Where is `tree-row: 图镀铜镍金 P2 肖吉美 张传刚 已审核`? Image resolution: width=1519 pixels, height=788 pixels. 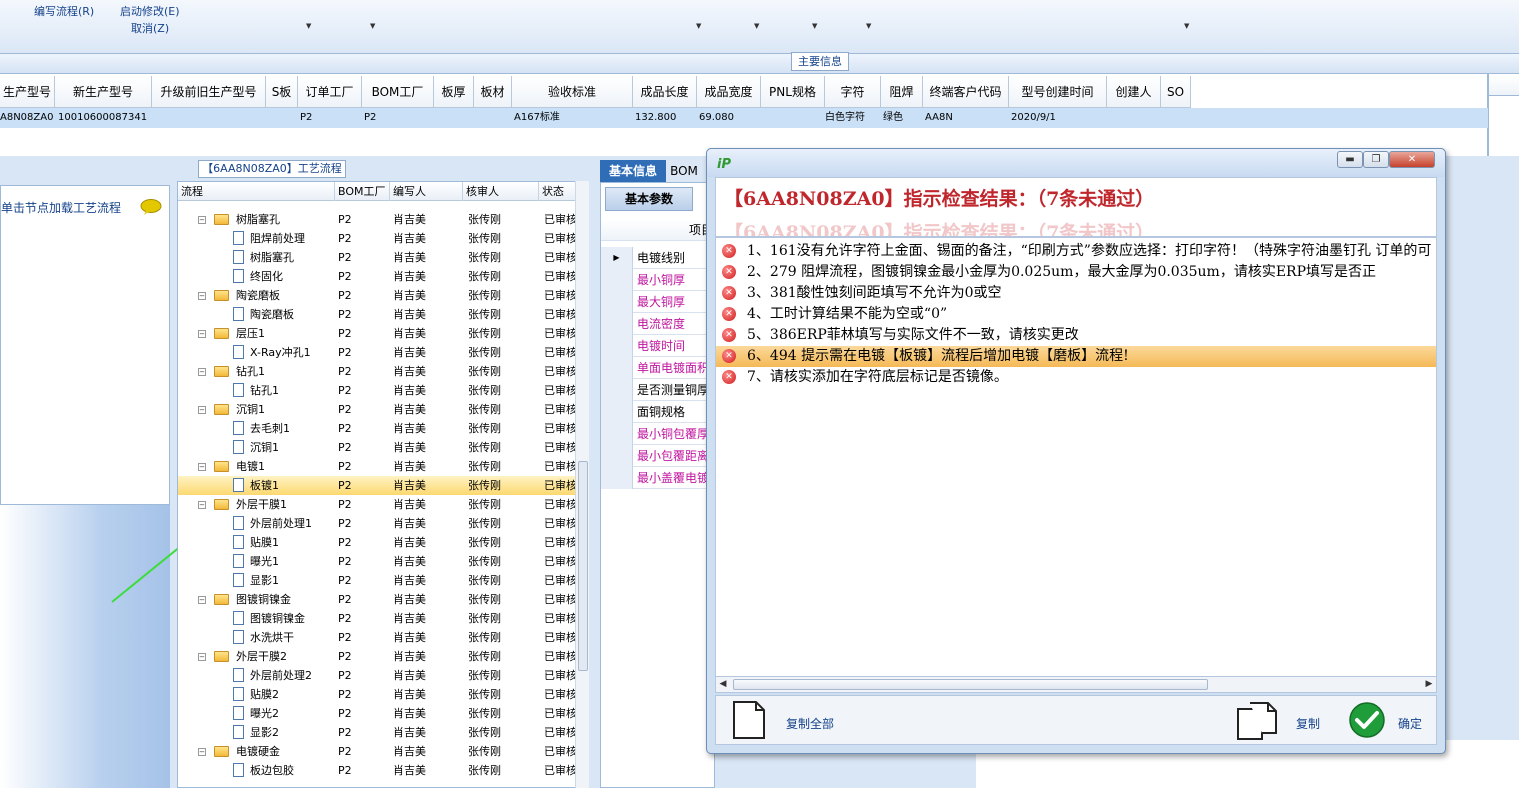 tree-row: 图镀铜镍金 P2 肖吉美 张传刚 已审核 is located at coordinates (378, 618).